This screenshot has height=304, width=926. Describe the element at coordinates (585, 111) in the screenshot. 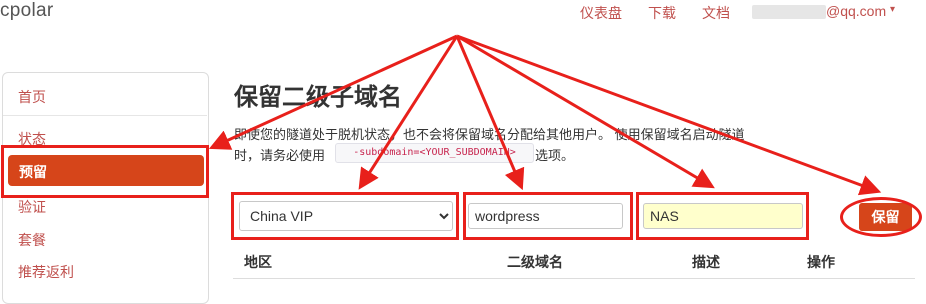

I see `arrow-to-description` at that location.